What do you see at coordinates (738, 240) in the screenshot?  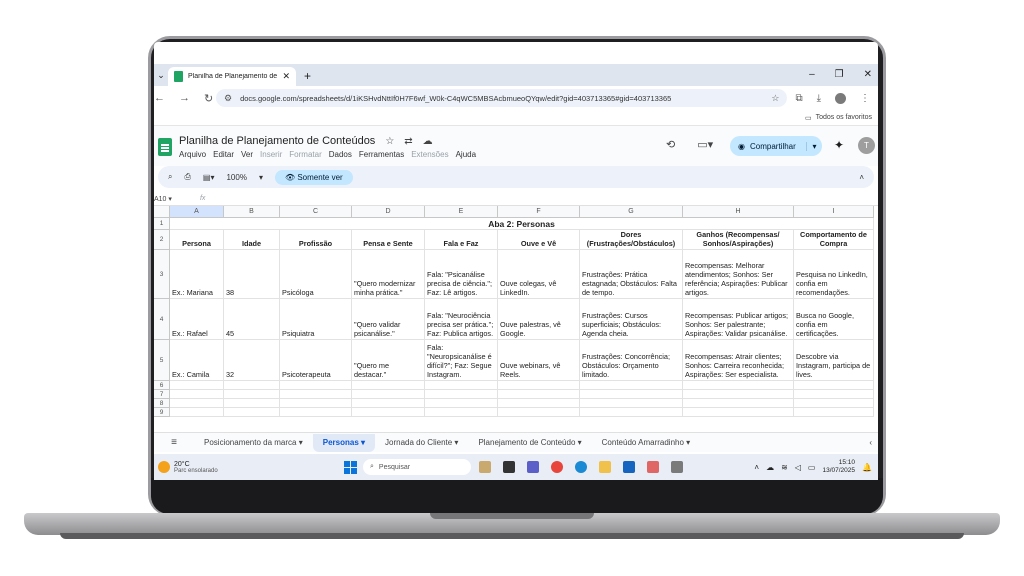 I see `header-cell: Ganhos (Recompensas/ Sonhos/Aspirações)` at bounding box center [738, 240].